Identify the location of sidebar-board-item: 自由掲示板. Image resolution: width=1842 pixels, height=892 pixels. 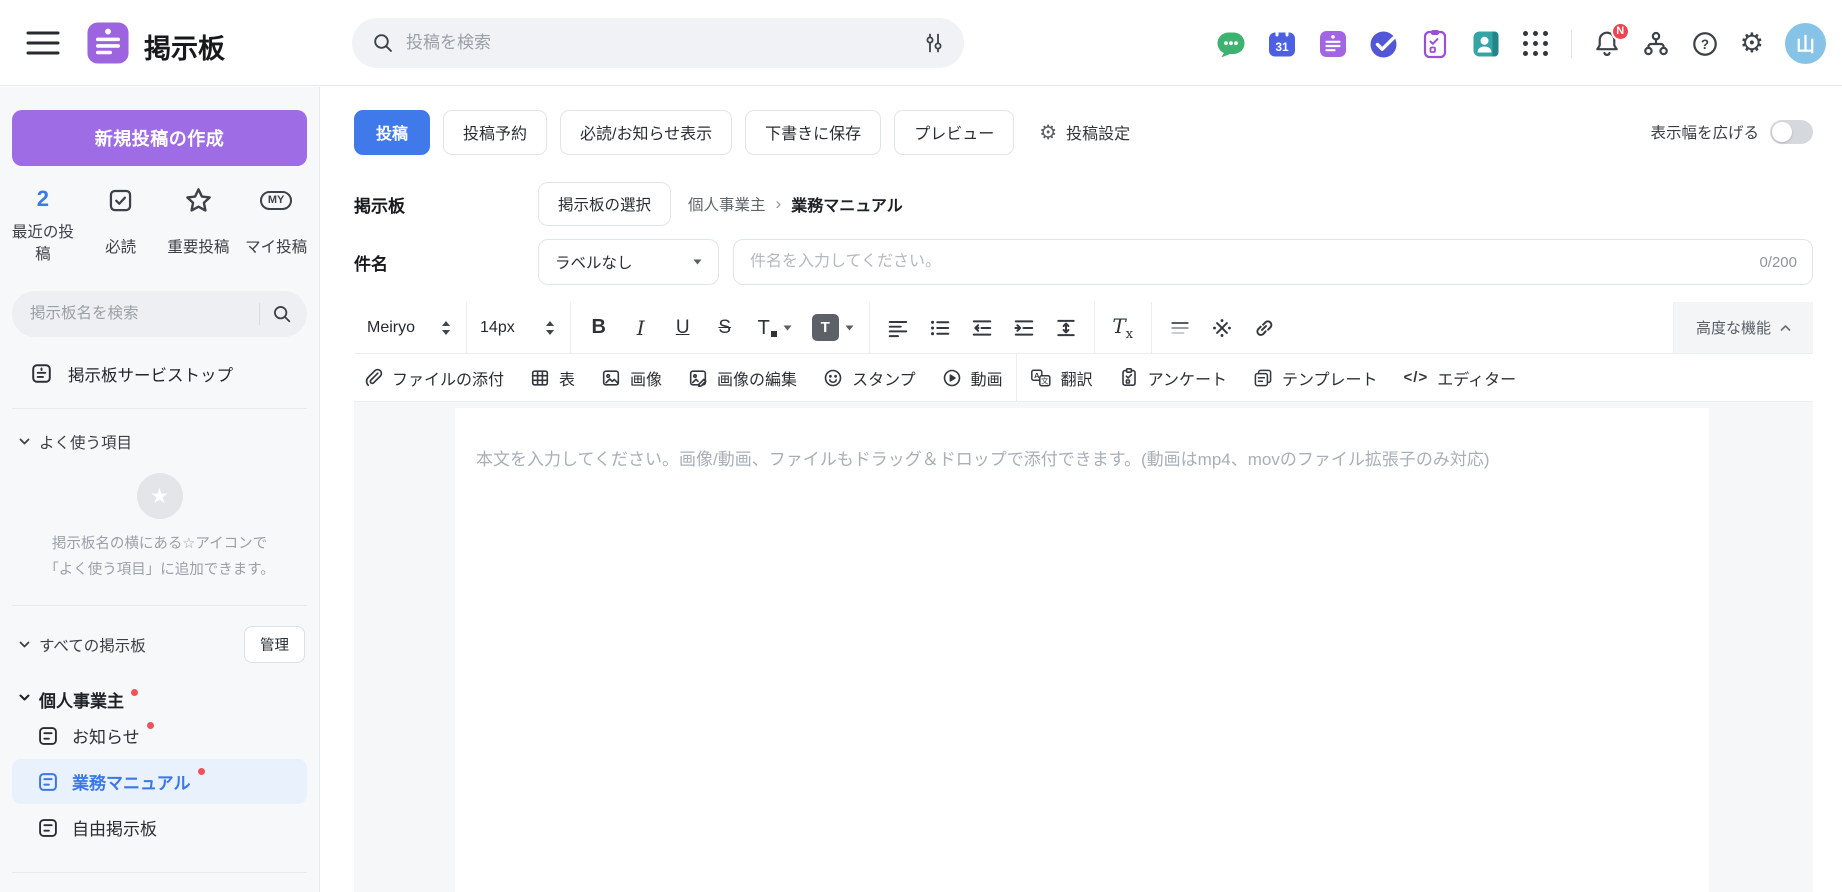
(159, 827).